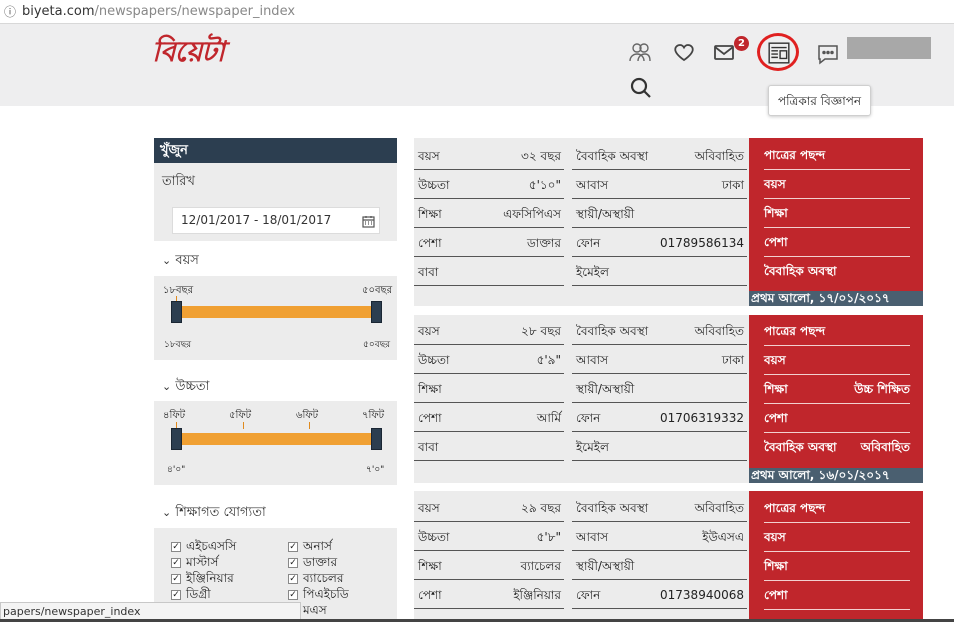 The image size is (954, 622). I want to click on height-max-handle, so click(376, 439).